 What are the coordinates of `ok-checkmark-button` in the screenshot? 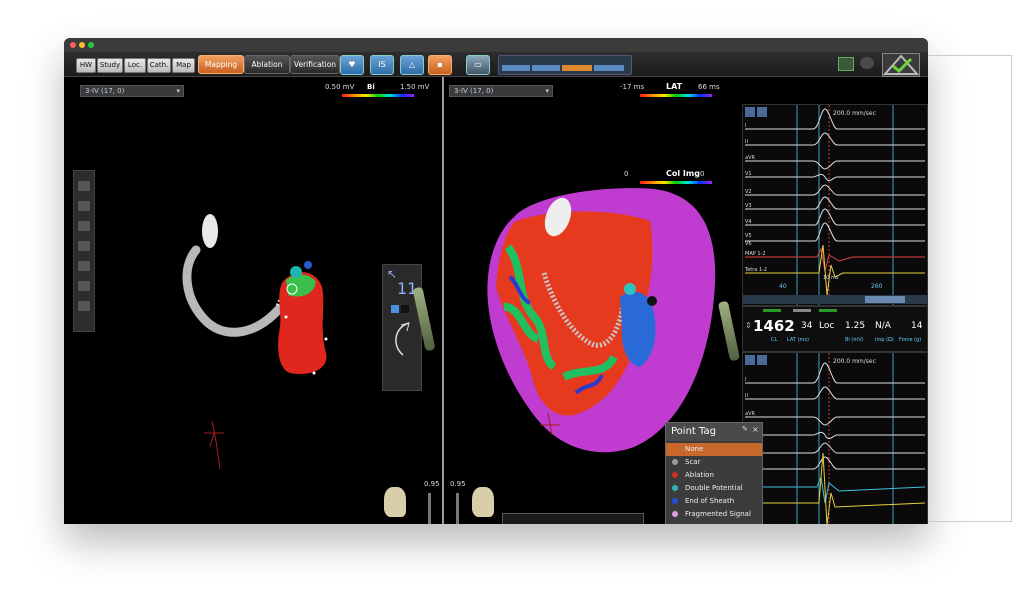 It's located at (901, 65).